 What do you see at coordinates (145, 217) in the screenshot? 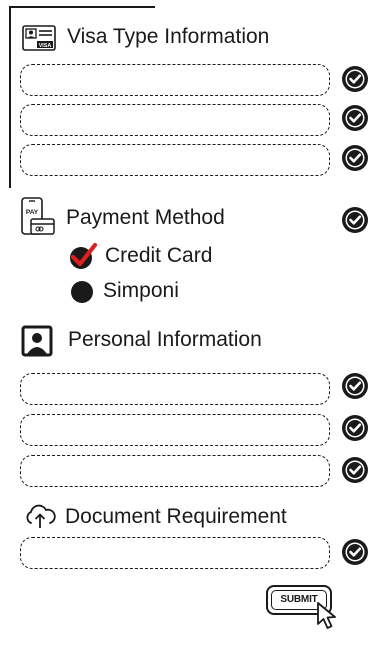
I see `payment-method-title: Payment Method` at bounding box center [145, 217].